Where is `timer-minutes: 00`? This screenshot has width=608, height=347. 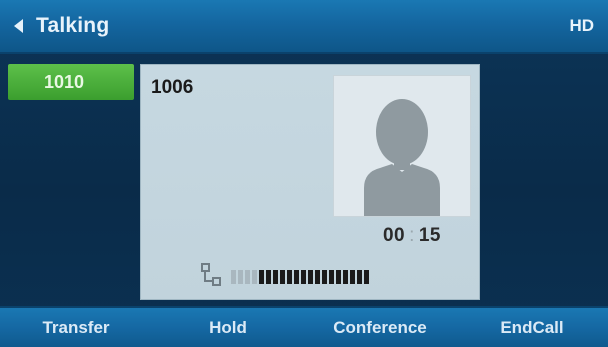
timer-minutes: 00 is located at coordinates (394, 235).